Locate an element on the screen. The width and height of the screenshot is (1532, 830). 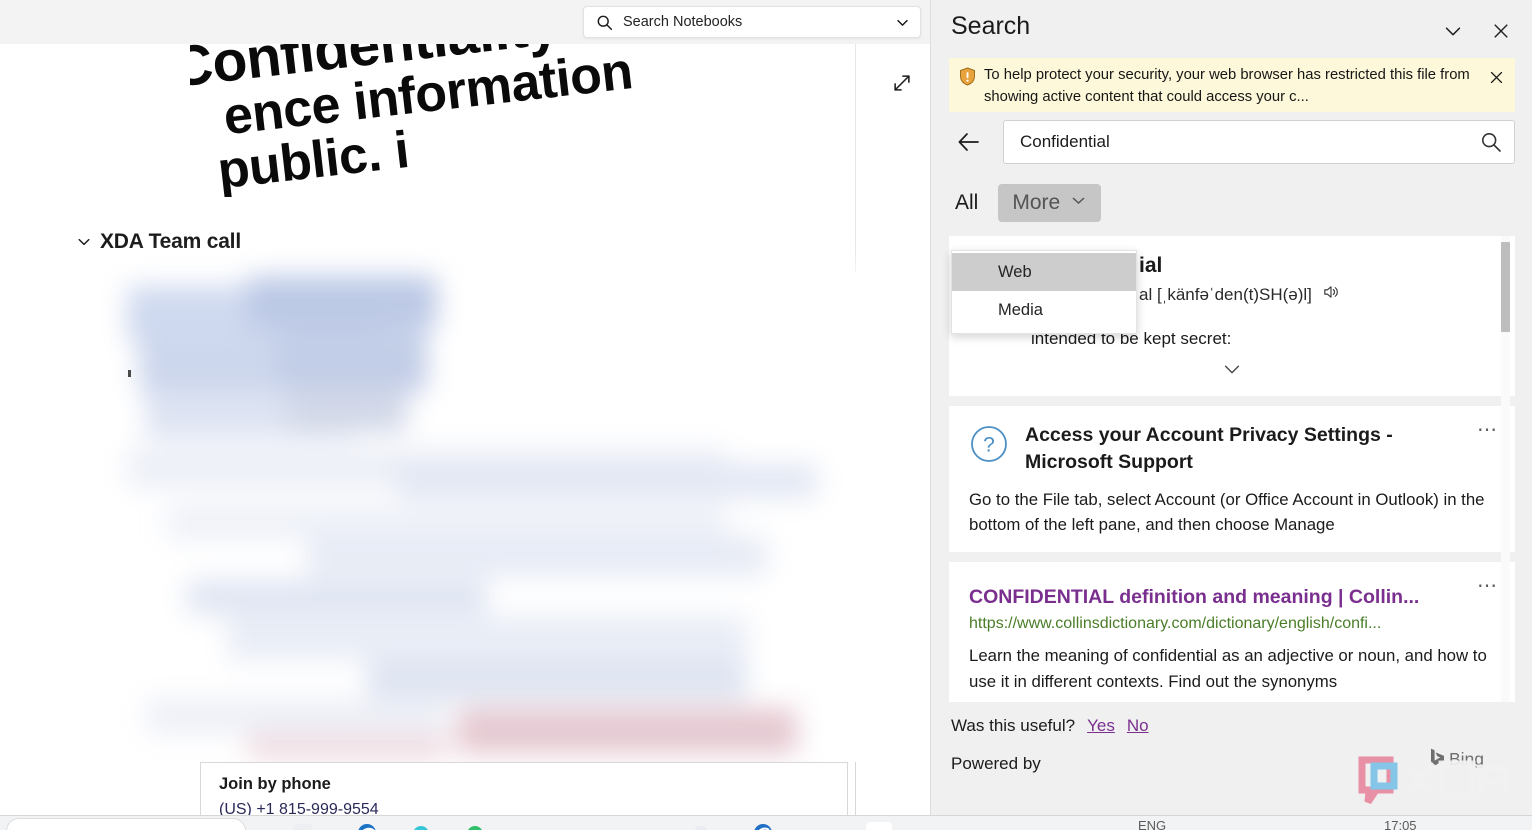
speaker-icon is located at coordinates (1331, 294).